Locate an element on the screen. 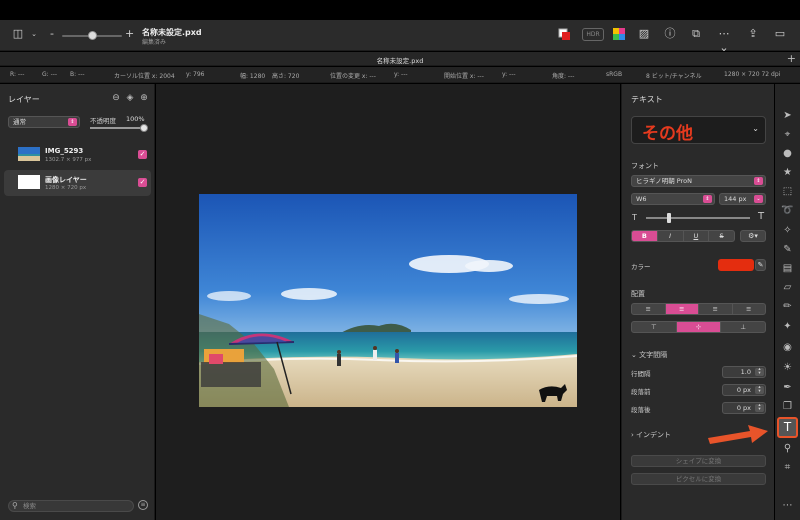  spacing-section-label: 文字間隔 is located at coordinates (653, 355).